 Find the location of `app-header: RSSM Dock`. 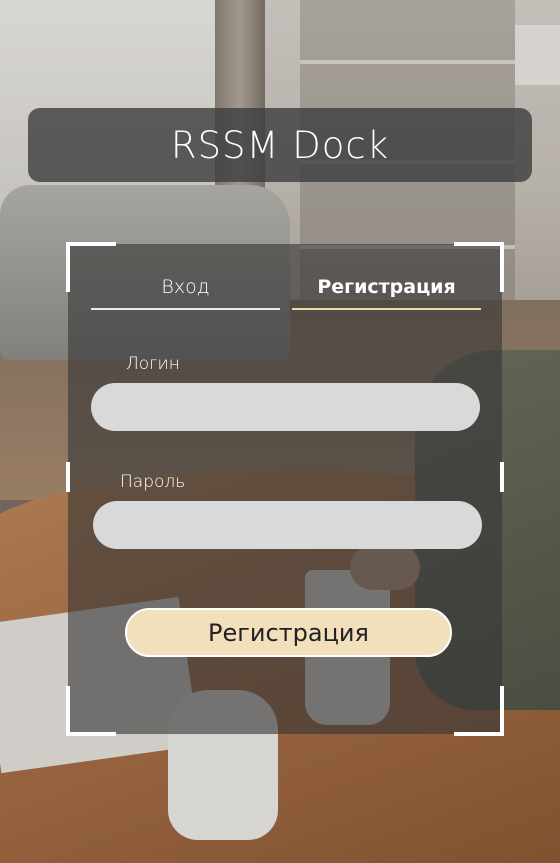

app-header: RSSM Dock is located at coordinates (280, 145).